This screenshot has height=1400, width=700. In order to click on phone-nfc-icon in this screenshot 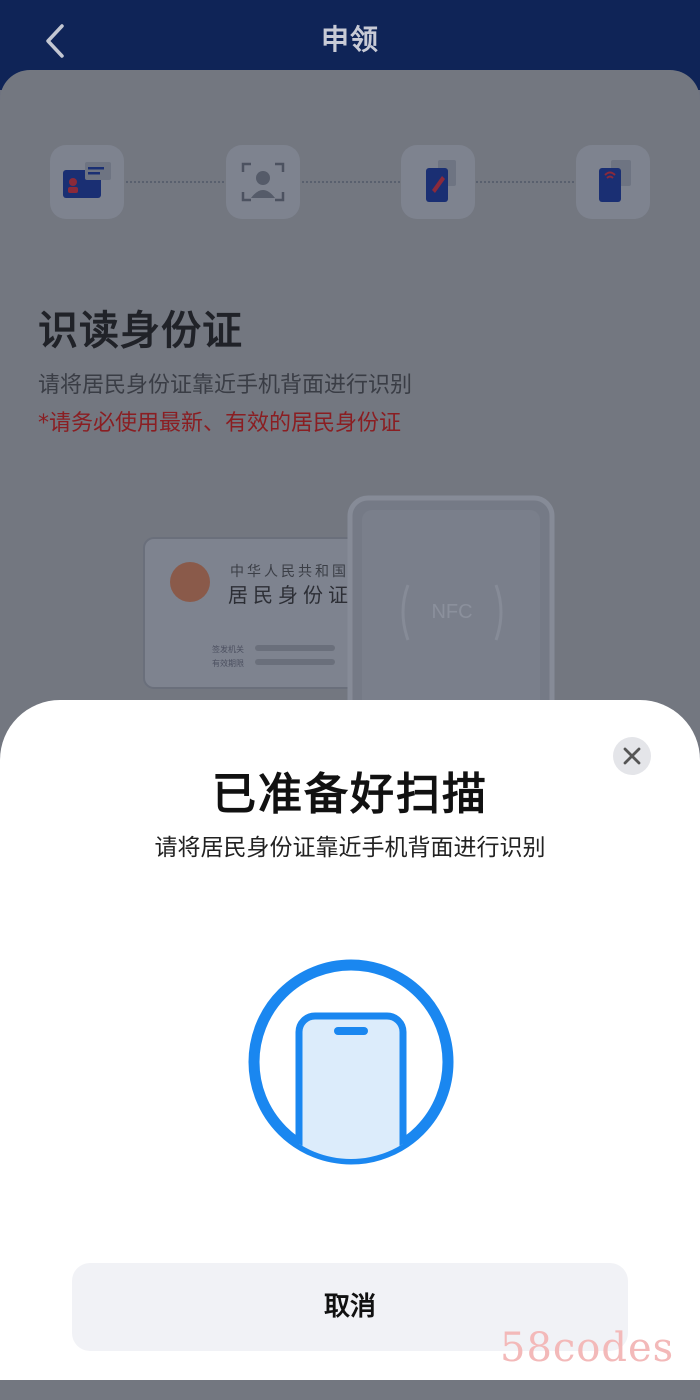, I will do `click(615, 181)`.